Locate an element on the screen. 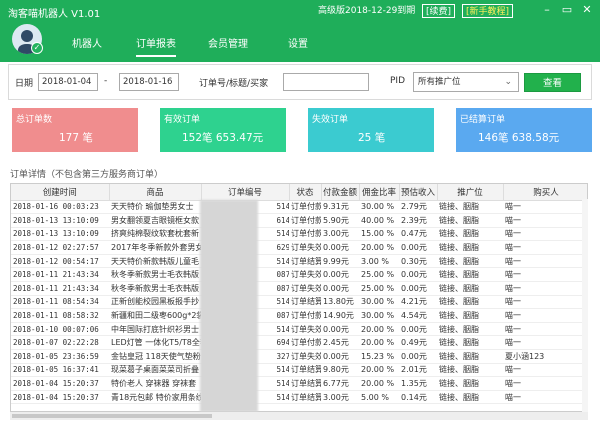 This screenshot has width=600, height=424. cell-product: 中年国际打底针织衫男士 is located at coordinates (155, 329).